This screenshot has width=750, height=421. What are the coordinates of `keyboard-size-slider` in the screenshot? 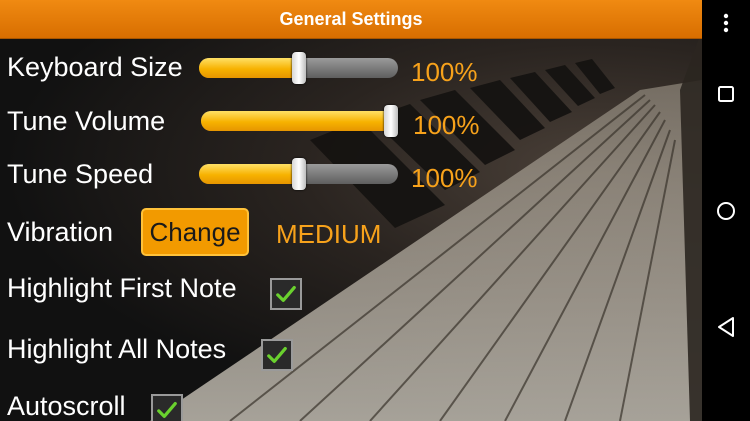 It's located at (298, 68).